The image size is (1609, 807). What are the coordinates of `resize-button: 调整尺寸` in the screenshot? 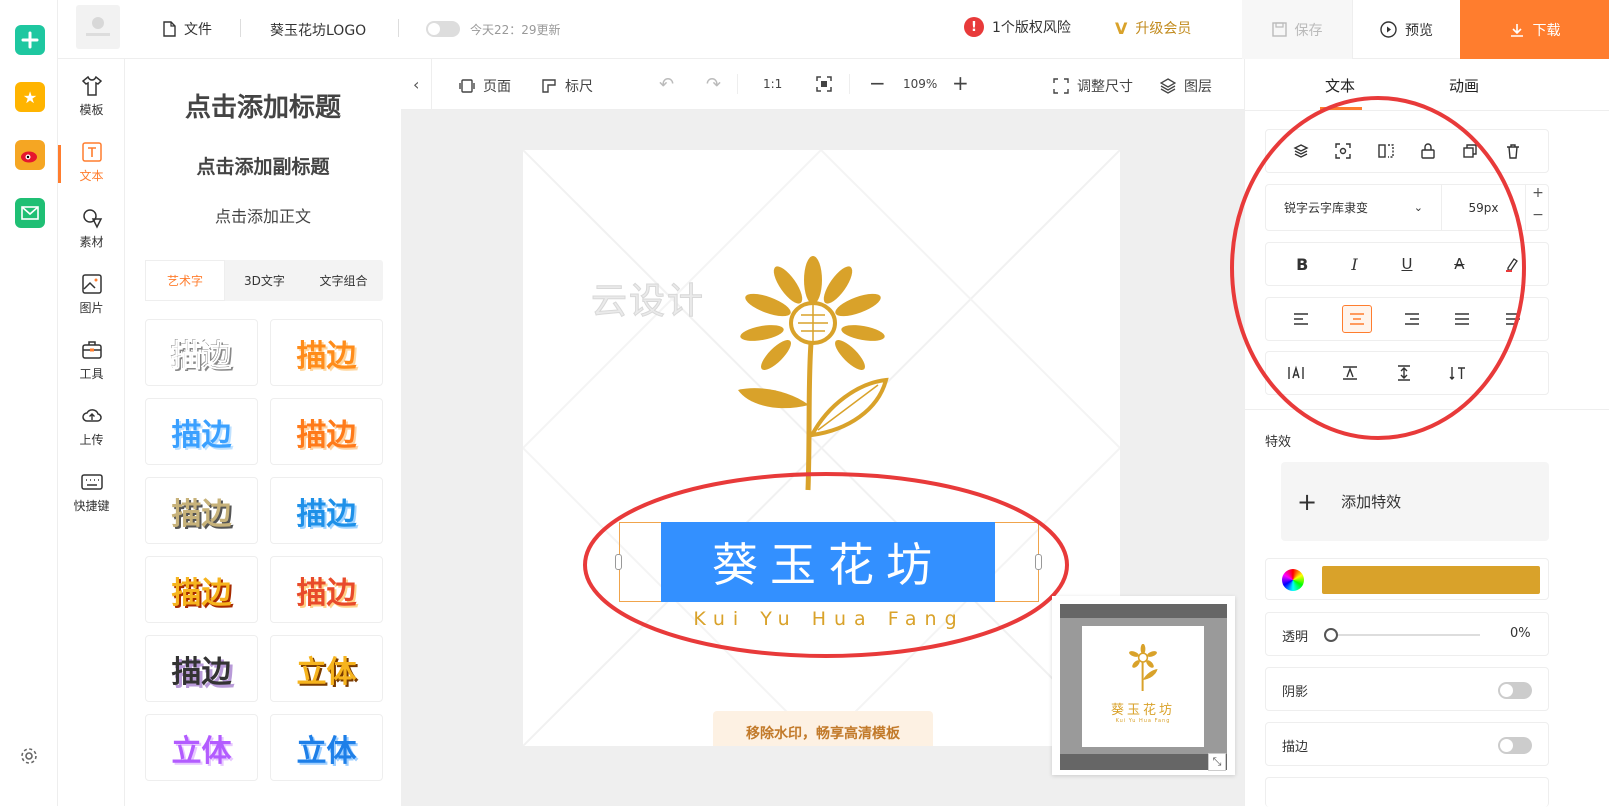 It's located at (1093, 86).